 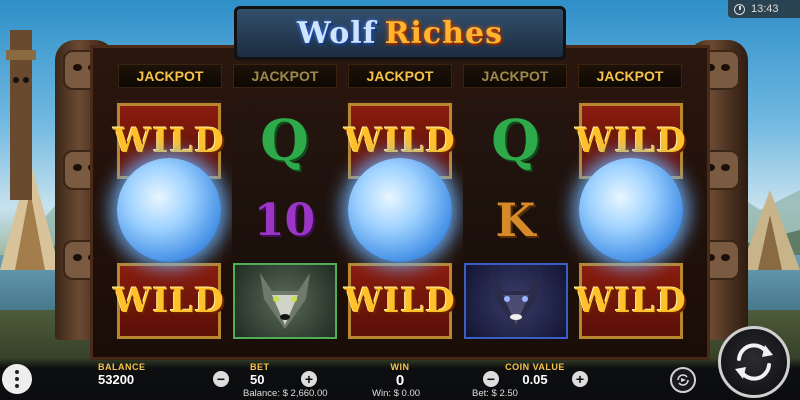 I want to click on reel-4-top: Q, so click(x=516, y=141).